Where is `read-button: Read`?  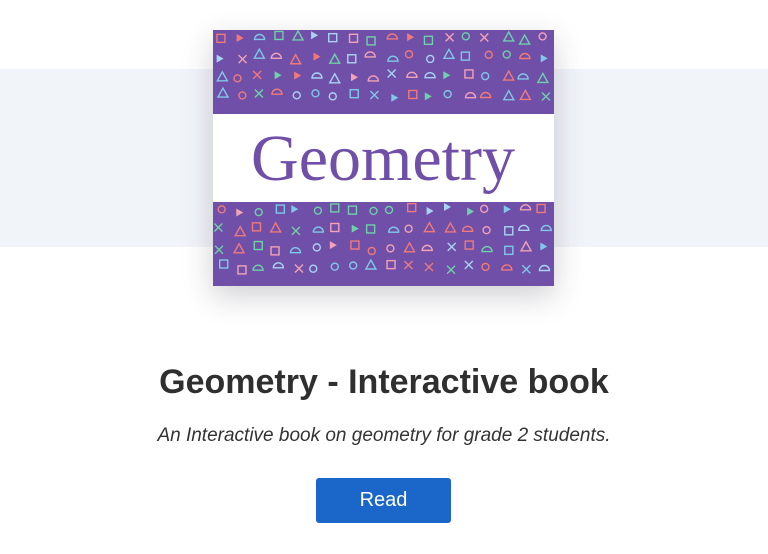
read-button: Read is located at coordinates (383, 500).